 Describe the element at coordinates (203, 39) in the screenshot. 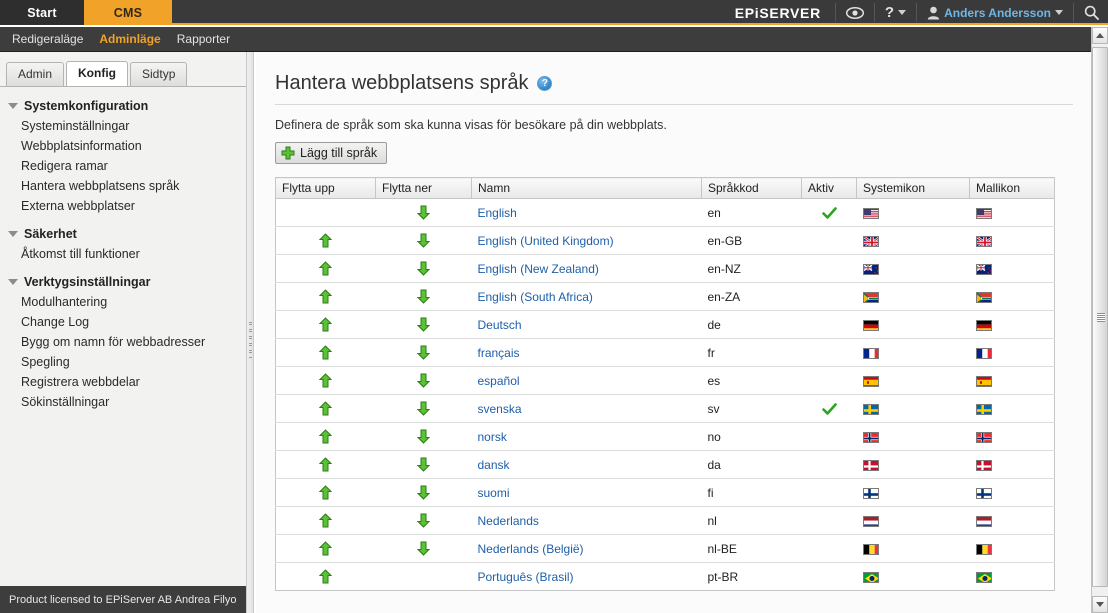

I see `menu-item-rapporter: Rapporter` at that location.